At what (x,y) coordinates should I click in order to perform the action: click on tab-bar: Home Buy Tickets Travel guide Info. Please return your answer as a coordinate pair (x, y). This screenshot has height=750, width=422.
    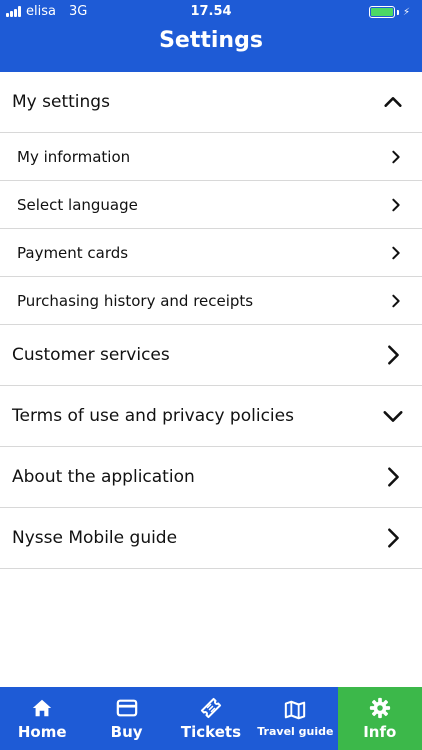
    Looking at the image, I should click on (211, 718).